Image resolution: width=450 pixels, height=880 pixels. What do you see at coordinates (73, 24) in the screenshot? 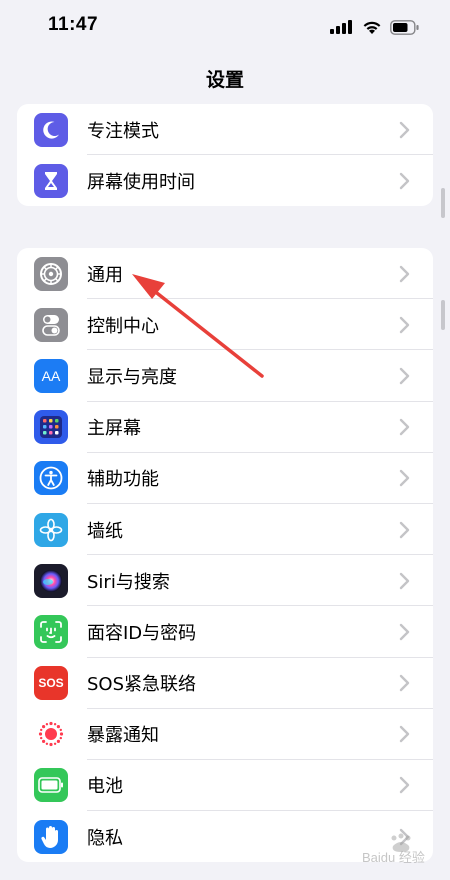
I see `status-time: 11:47` at bounding box center [73, 24].